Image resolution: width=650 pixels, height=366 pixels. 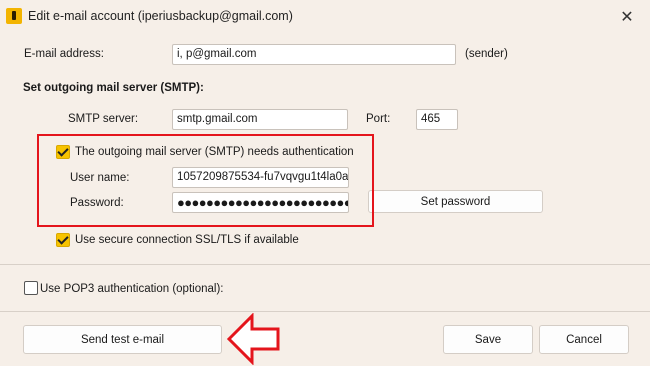 I want to click on email-address-field: i, p@gmail.com, so click(x=314, y=54).